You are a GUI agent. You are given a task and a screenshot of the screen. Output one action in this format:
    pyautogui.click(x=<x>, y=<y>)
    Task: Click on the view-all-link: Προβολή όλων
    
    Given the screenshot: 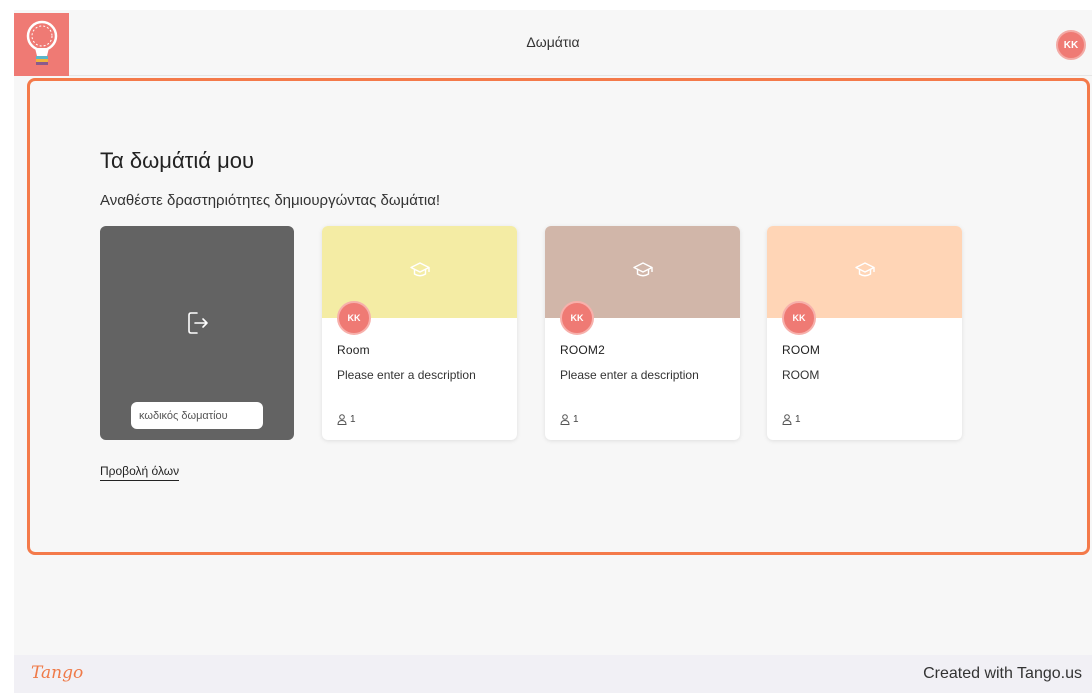 What is the action you would take?
    pyautogui.click(x=140, y=472)
    